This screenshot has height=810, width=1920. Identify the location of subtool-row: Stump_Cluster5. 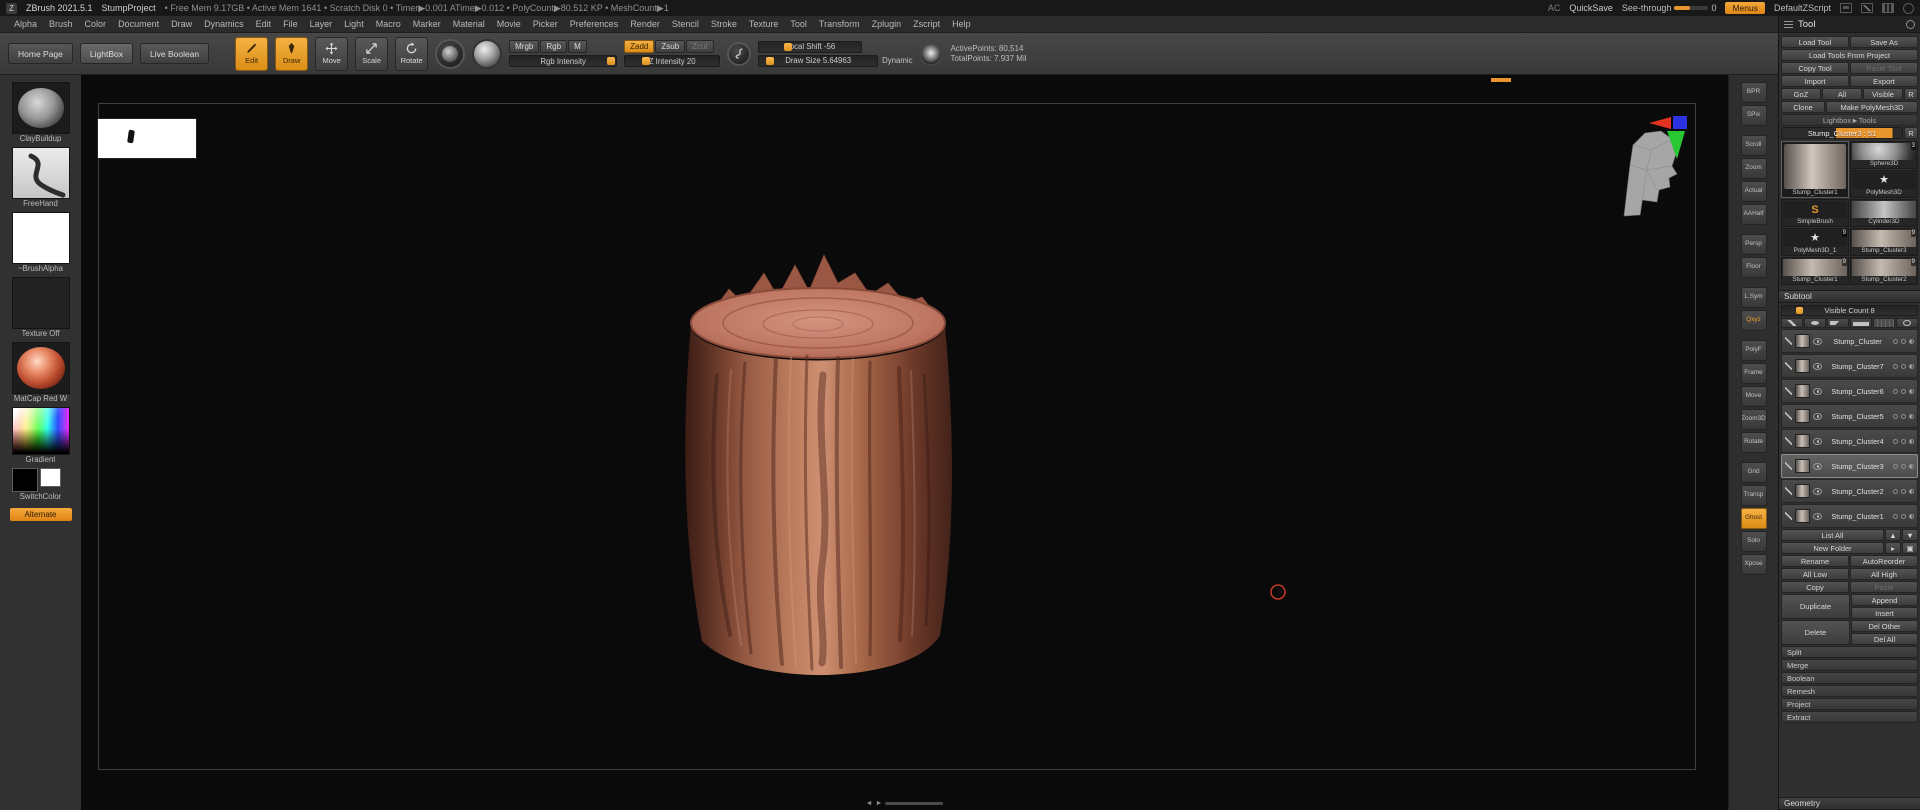
(1849, 416).